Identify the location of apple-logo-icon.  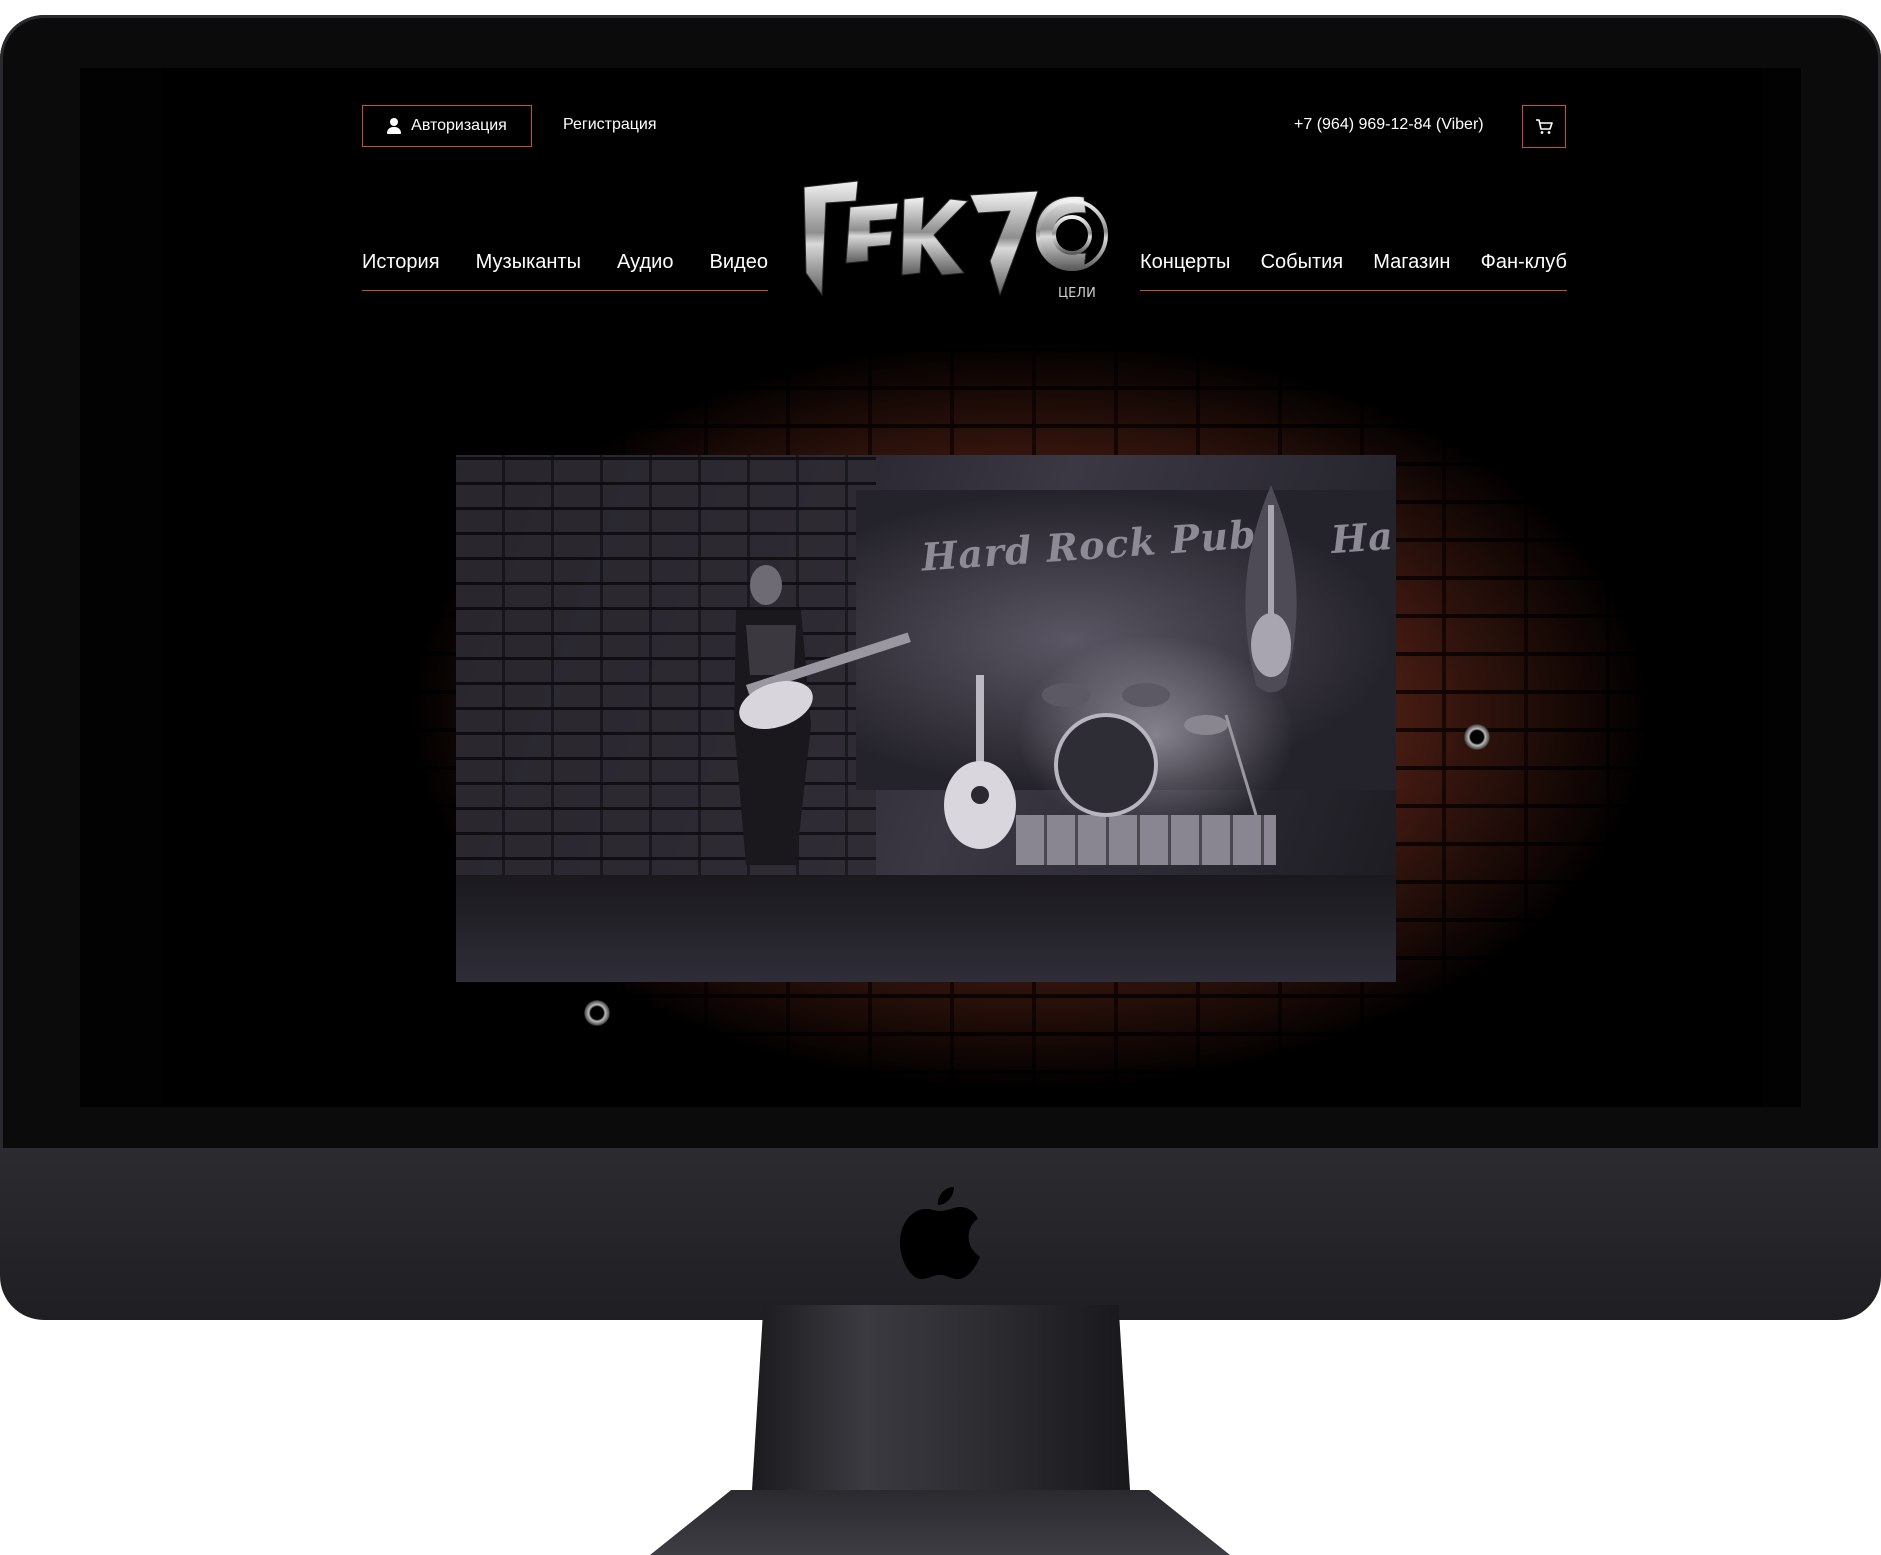
(940, 1233).